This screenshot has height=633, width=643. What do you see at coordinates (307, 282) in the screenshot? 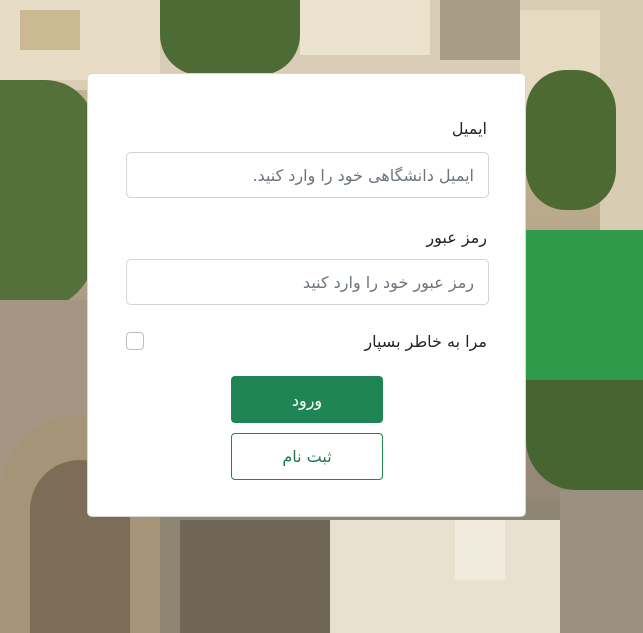
I see `password-input` at bounding box center [307, 282].